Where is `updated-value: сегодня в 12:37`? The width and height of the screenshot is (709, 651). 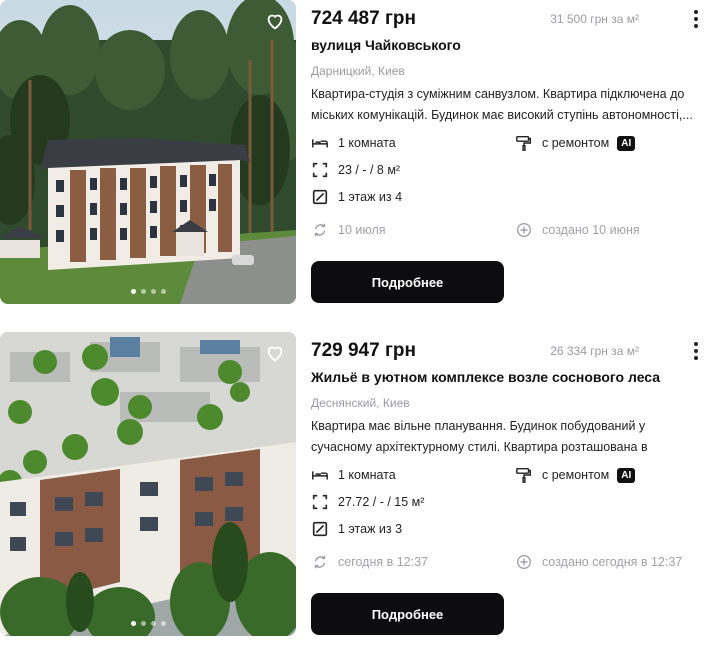
updated-value: сегодня в 12:37 is located at coordinates (383, 562).